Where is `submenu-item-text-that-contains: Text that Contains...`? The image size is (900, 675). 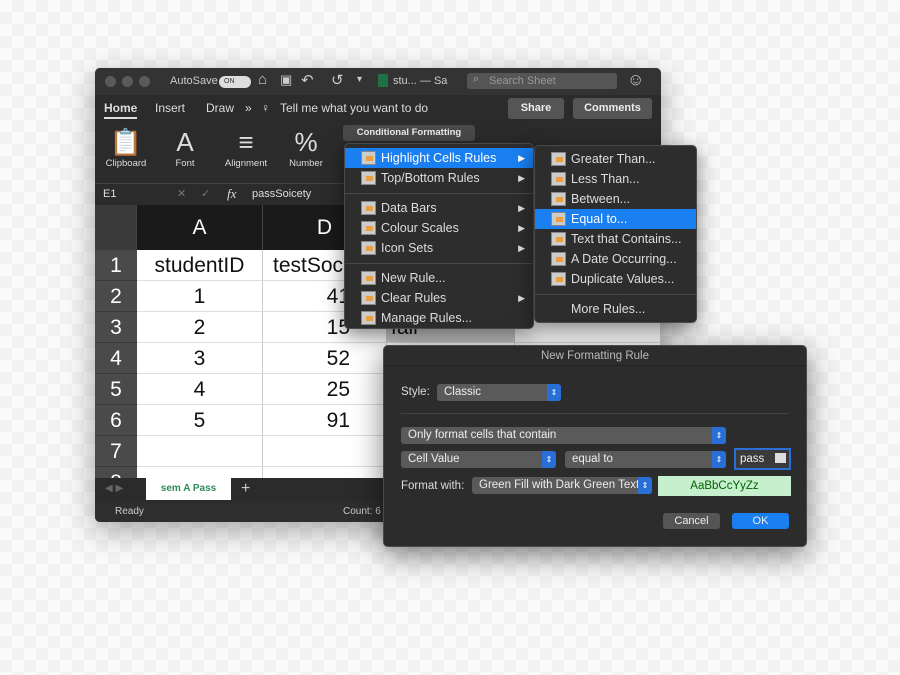
submenu-item-text-that-contains: Text that Contains... is located at coordinates (615, 239).